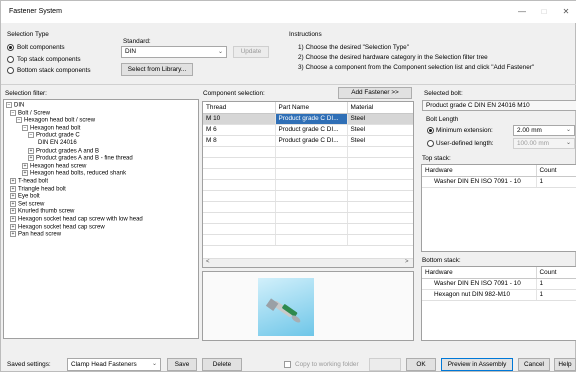 The height and width of the screenshot is (372, 576). I want to click on column-header-part-name: Part Name, so click(311, 108).